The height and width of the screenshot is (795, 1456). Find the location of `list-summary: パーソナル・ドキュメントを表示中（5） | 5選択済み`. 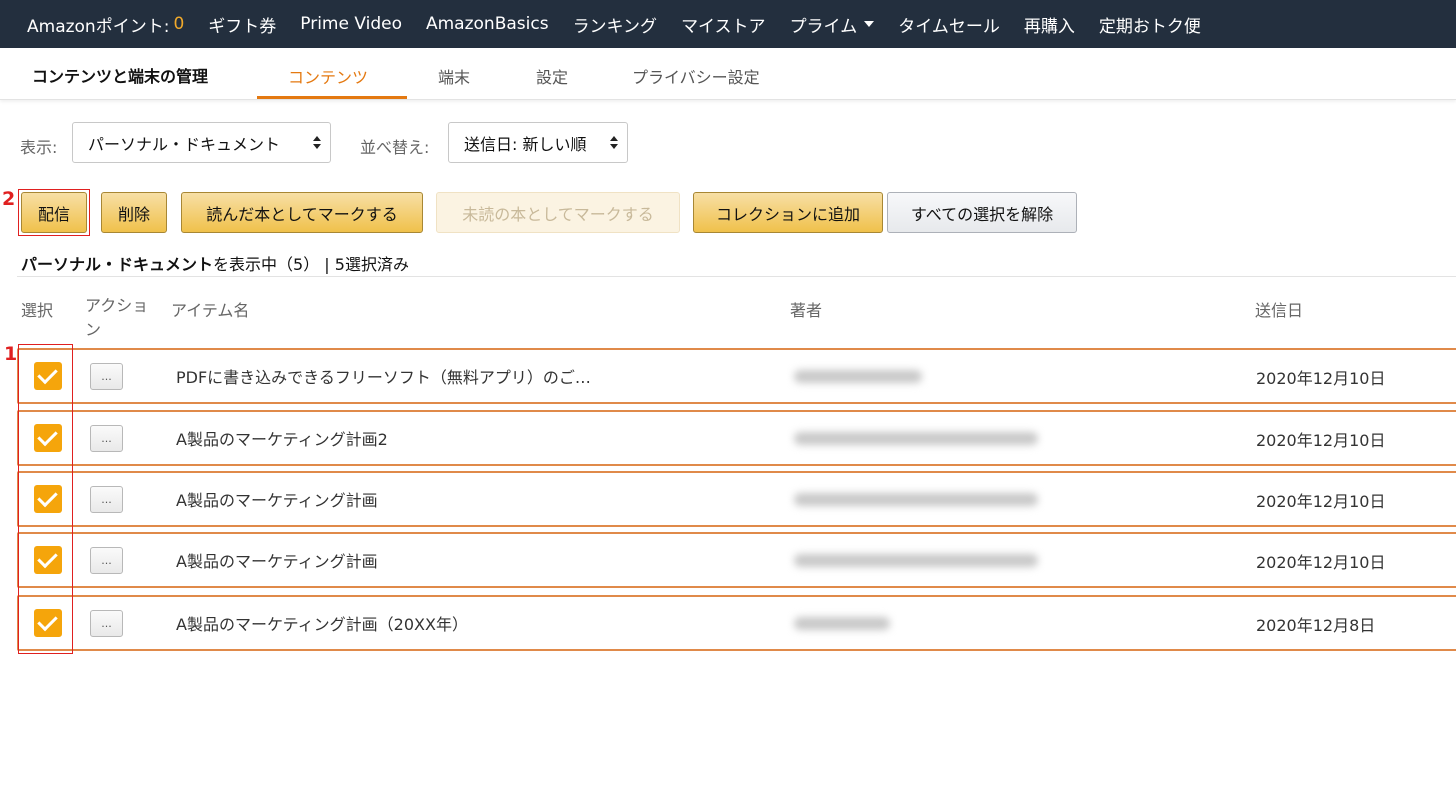

list-summary: パーソナル・ドキュメントを表示中（5） | 5選択済み is located at coordinates (215, 263).